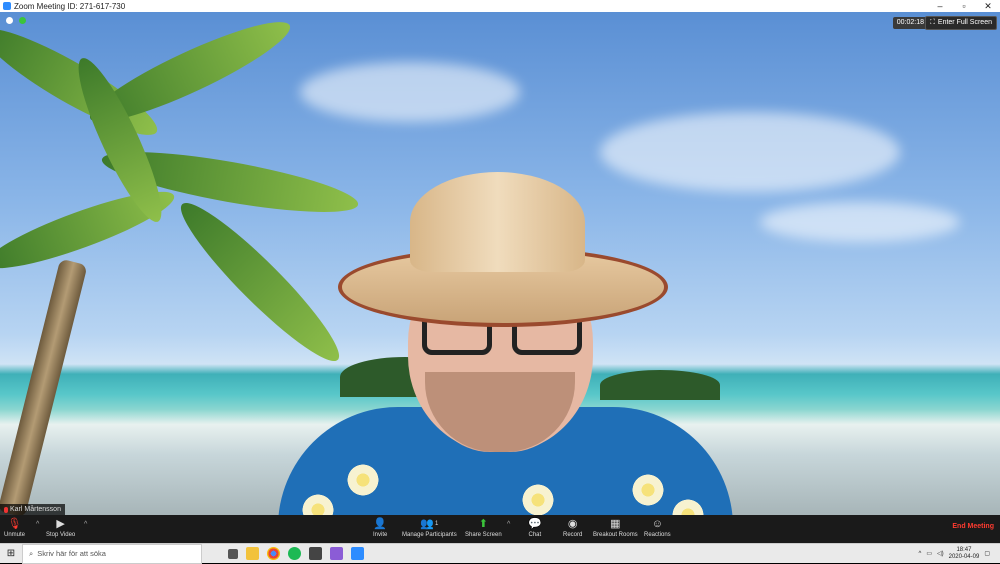  What do you see at coordinates (69, 6) in the screenshot?
I see `window-title: Zoom Meeting ID: 271-617-730` at bounding box center [69, 6].